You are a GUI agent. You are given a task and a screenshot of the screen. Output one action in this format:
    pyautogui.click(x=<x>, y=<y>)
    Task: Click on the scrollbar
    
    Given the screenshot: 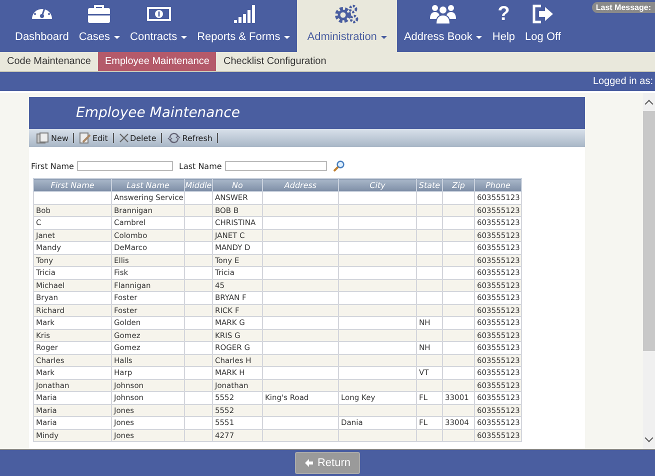 What is the action you would take?
    pyautogui.click(x=649, y=271)
    